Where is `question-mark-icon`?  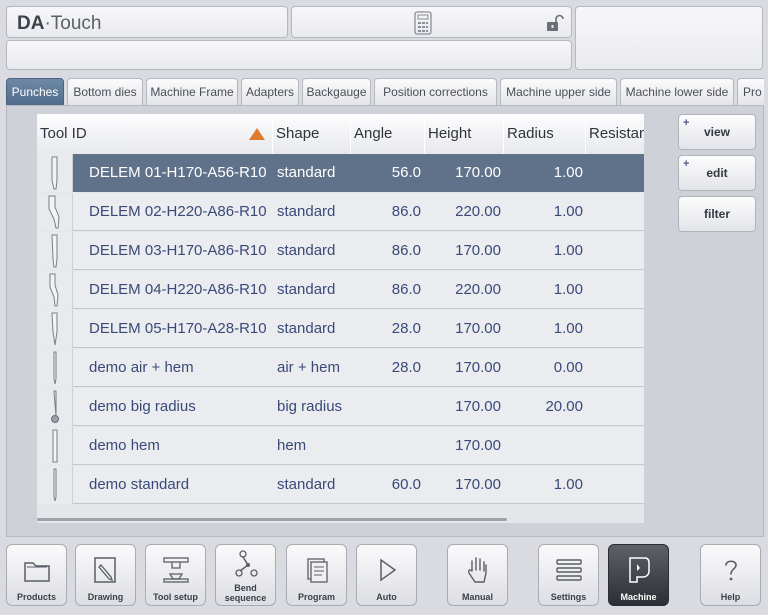
question-mark-icon is located at coordinates (731, 570).